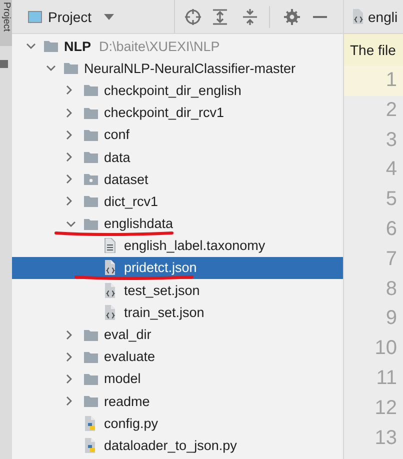 This screenshot has width=403, height=459. Describe the element at coordinates (177, 179) in the screenshot. I see `tree-item: dataset` at that location.